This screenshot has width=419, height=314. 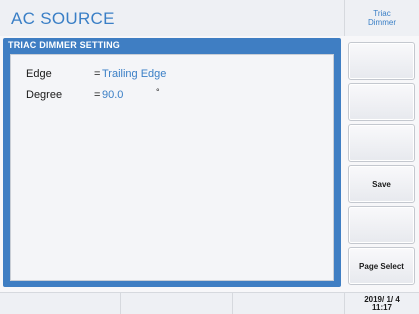 I want to click on mode-indicator: Triac Dimmer, so click(x=381, y=18).